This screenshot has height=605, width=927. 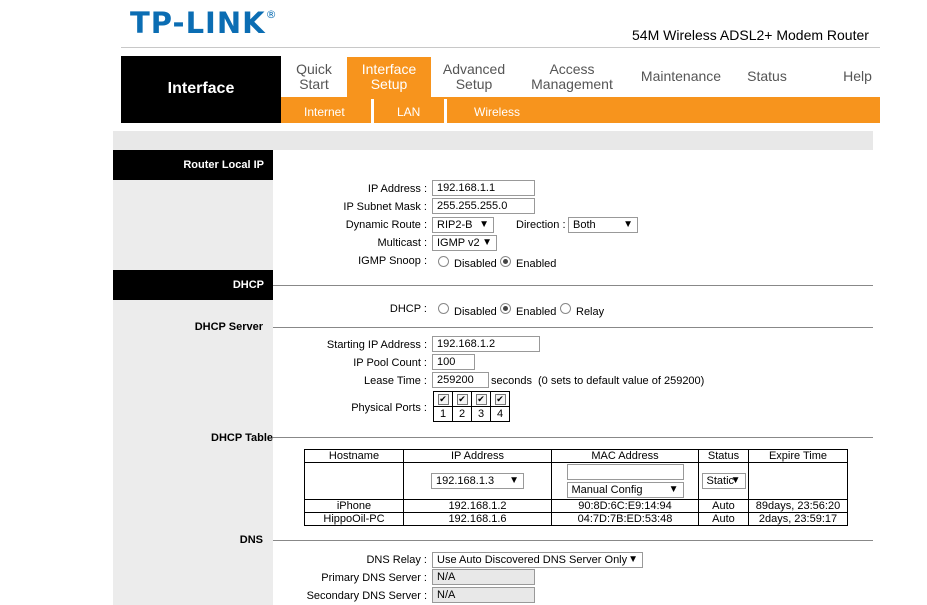 What do you see at coordinates (572, 77) in the screenshot?
I see `tab-access-management: Access Management` at bounding box center [572, 77].